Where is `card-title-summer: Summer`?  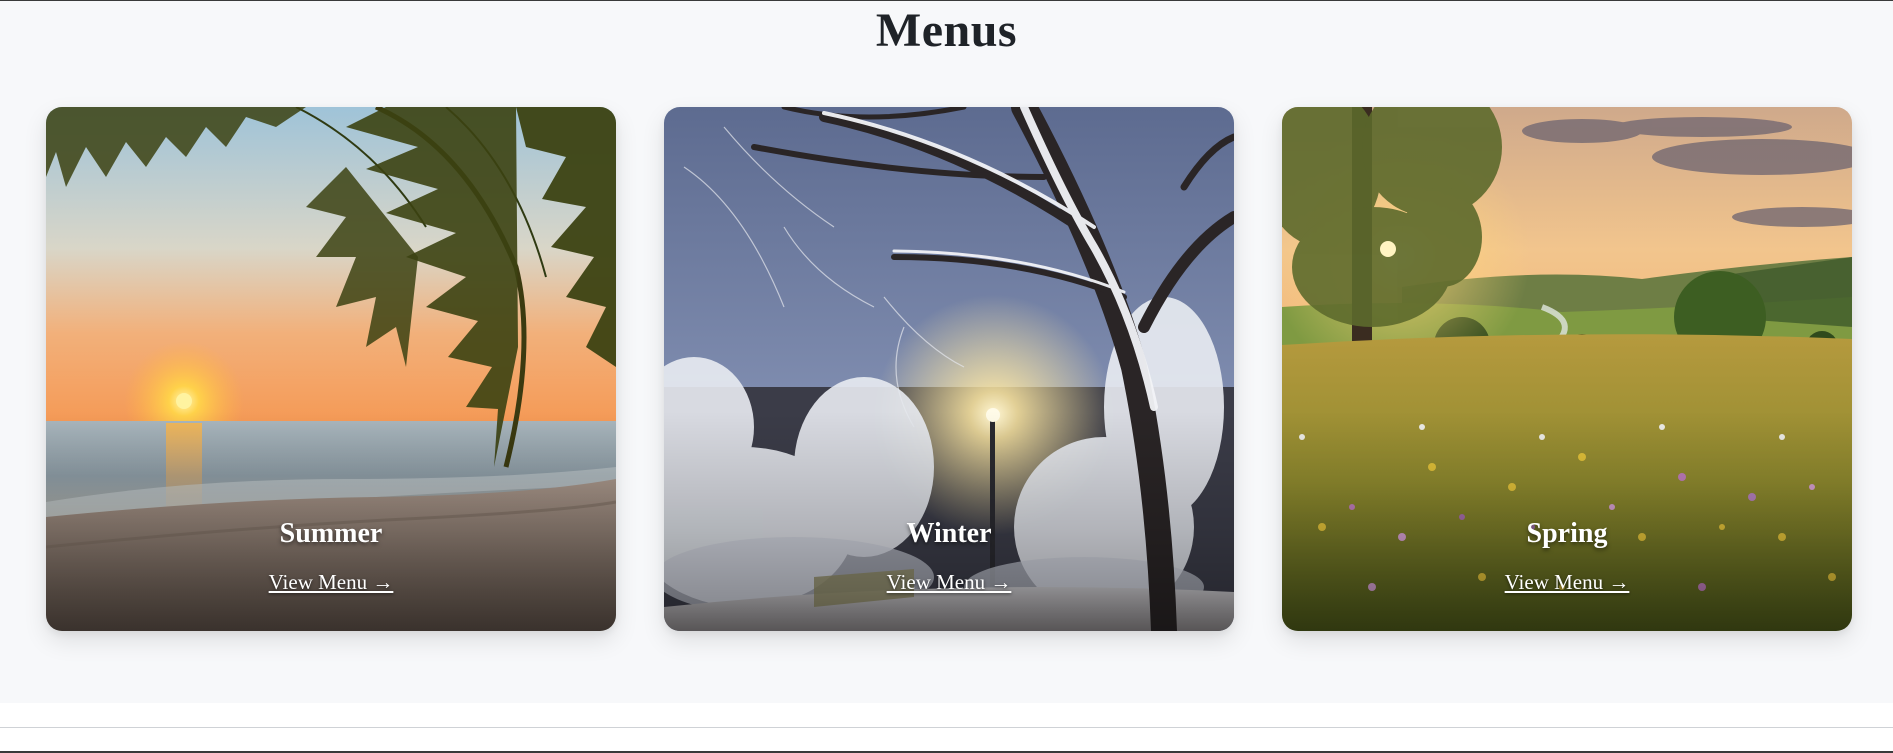 card-title-summer: Summer is located at coordinates (331, 533).